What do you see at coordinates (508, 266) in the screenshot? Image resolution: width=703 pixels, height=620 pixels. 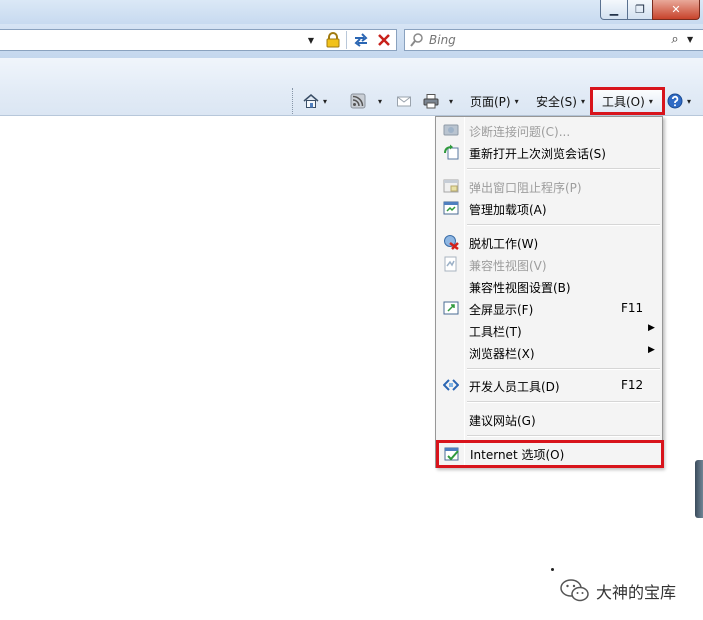 I see `menu-item-label: 兼容性视图(V)` at bounding box center [508, 266].